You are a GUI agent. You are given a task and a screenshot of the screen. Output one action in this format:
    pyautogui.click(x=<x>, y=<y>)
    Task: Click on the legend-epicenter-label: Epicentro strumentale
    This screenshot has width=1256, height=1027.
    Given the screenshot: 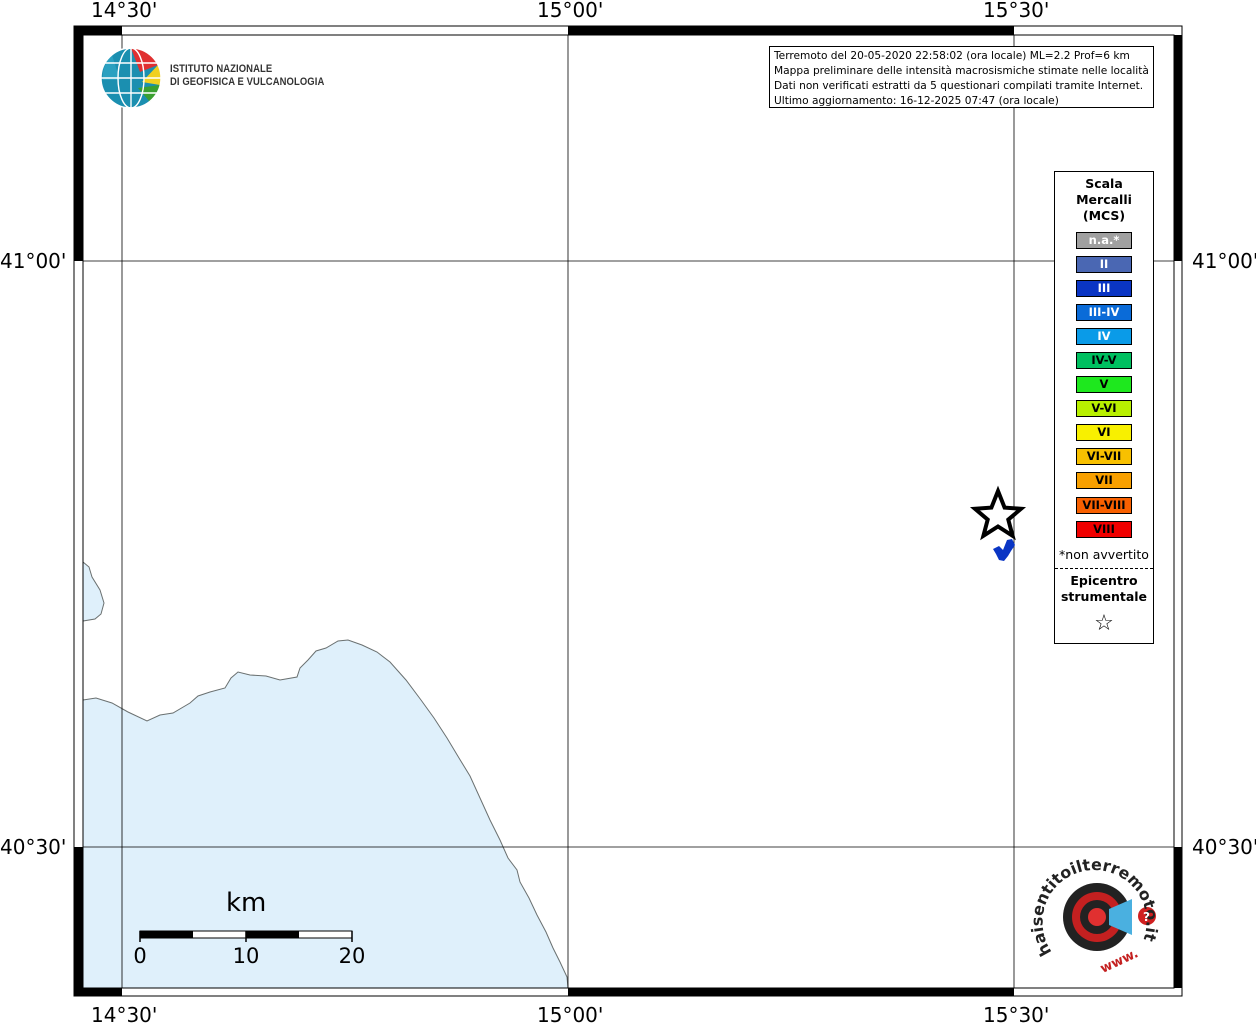 What is the action you would take?
    pyautogui.click(x=1104, y=589)
    